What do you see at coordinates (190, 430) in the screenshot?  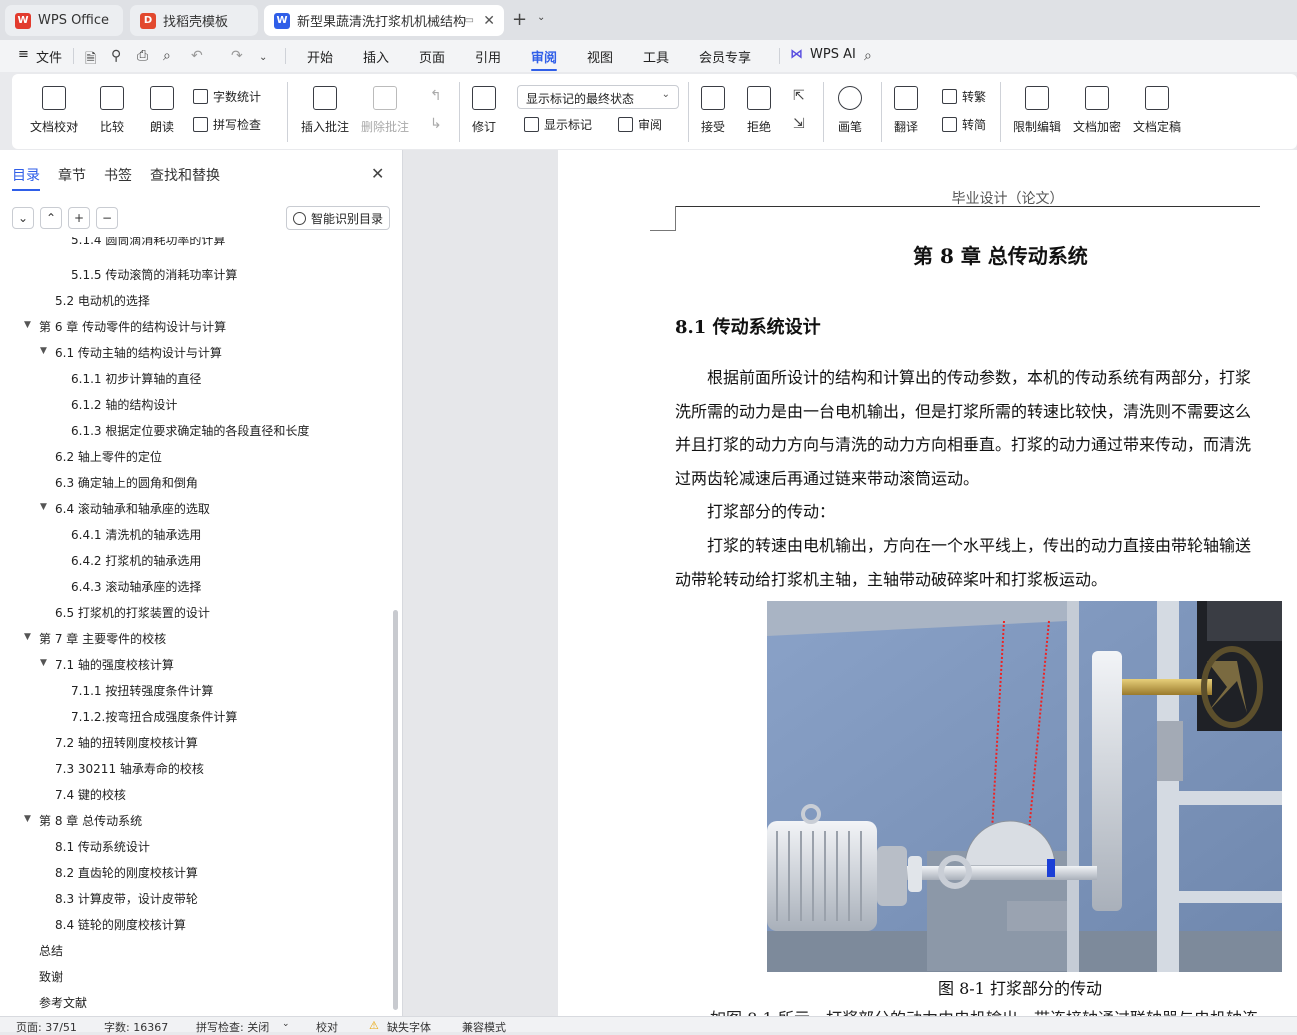 I see `toc-item: 6.1.3 根据定位要求确定轴的各段直径和长度` at bounding box center [190, 430].